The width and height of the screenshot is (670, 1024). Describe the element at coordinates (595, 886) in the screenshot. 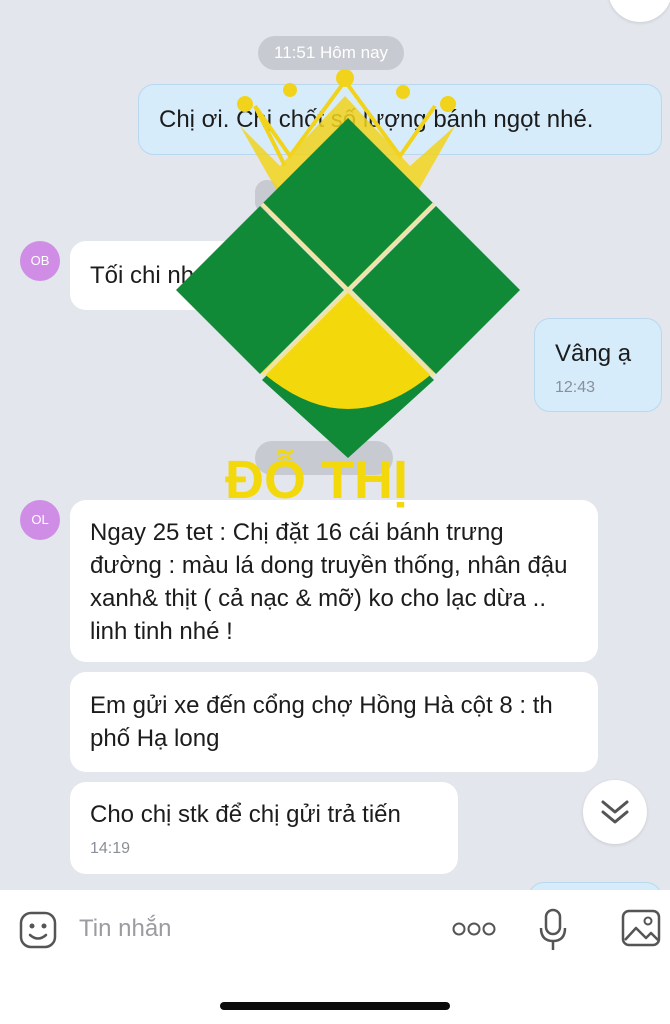

I see `message-bubble-outgoing-partial` at that location.